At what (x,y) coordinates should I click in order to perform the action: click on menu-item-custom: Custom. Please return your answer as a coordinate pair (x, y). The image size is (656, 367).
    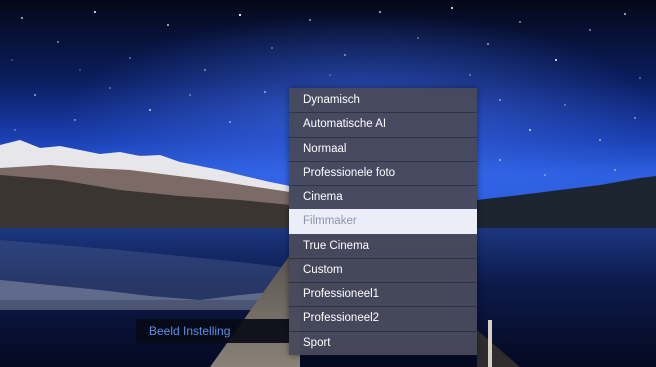
    Looking at the image, I should click on (383, 269).